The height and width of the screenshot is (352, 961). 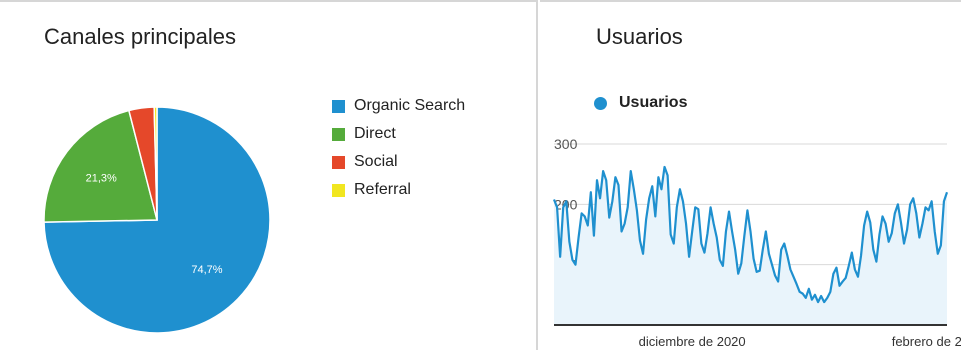 What do you see at coordinates (410, 105) in the screenshot?
I see `legend-label-organic-search: Organic Search` at bounding box center [410, 105].